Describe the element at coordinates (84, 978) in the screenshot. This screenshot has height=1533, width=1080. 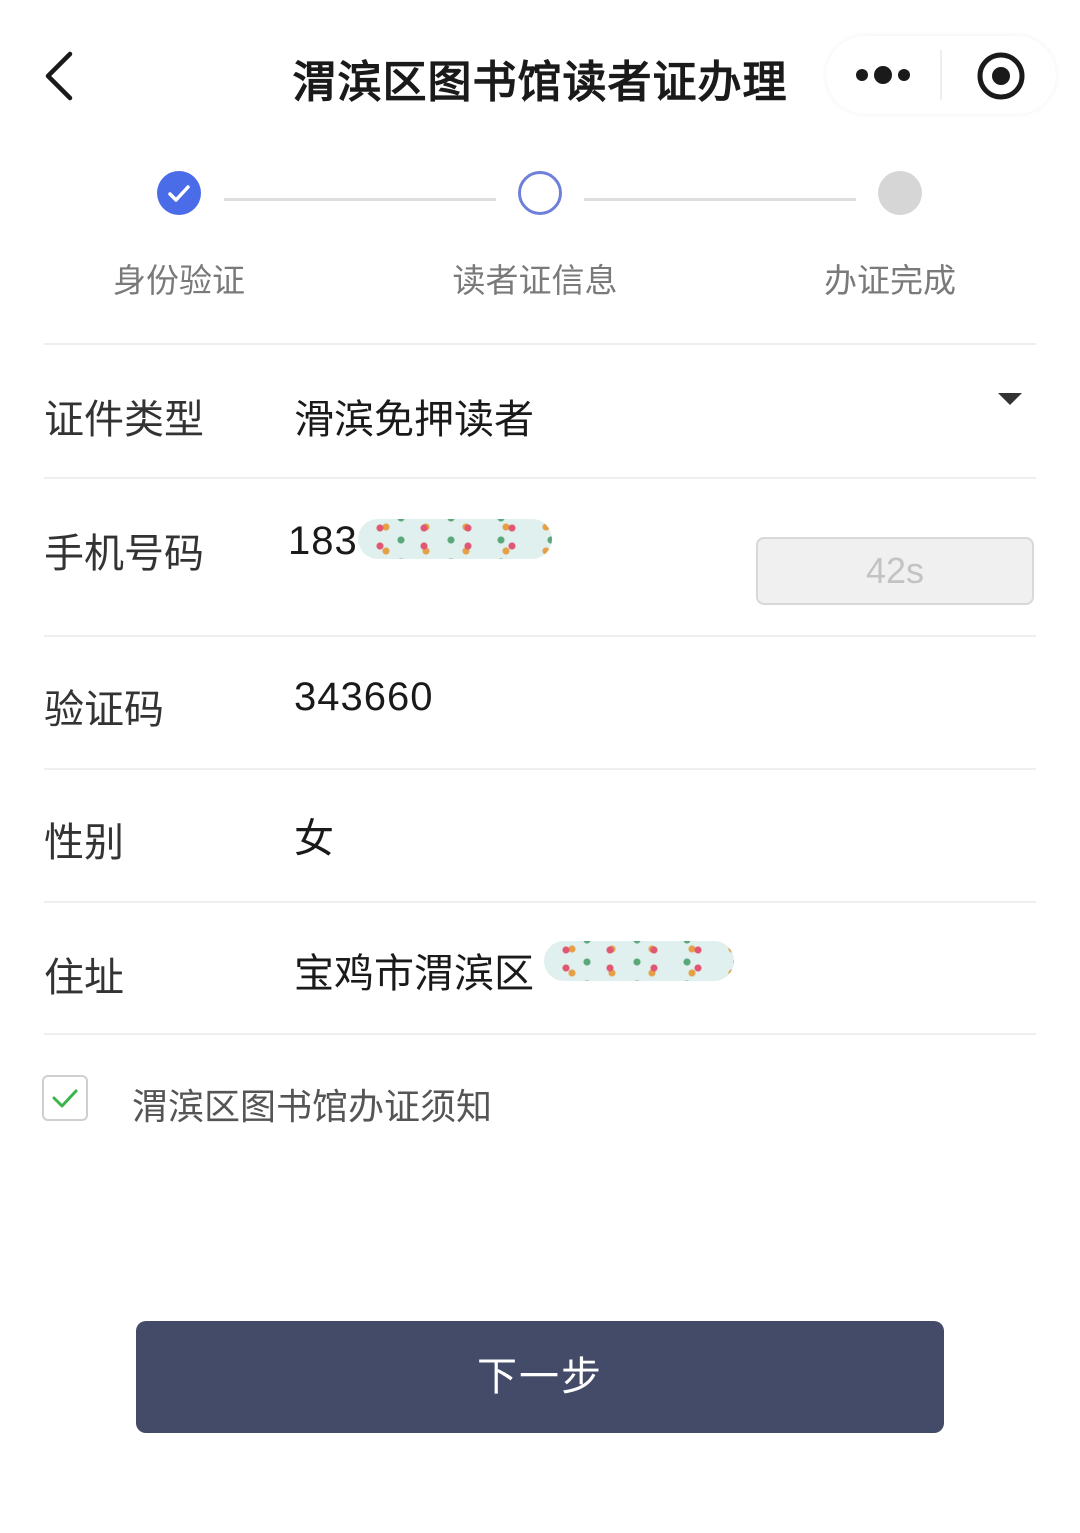
I see `field-label: 住址` at that location.